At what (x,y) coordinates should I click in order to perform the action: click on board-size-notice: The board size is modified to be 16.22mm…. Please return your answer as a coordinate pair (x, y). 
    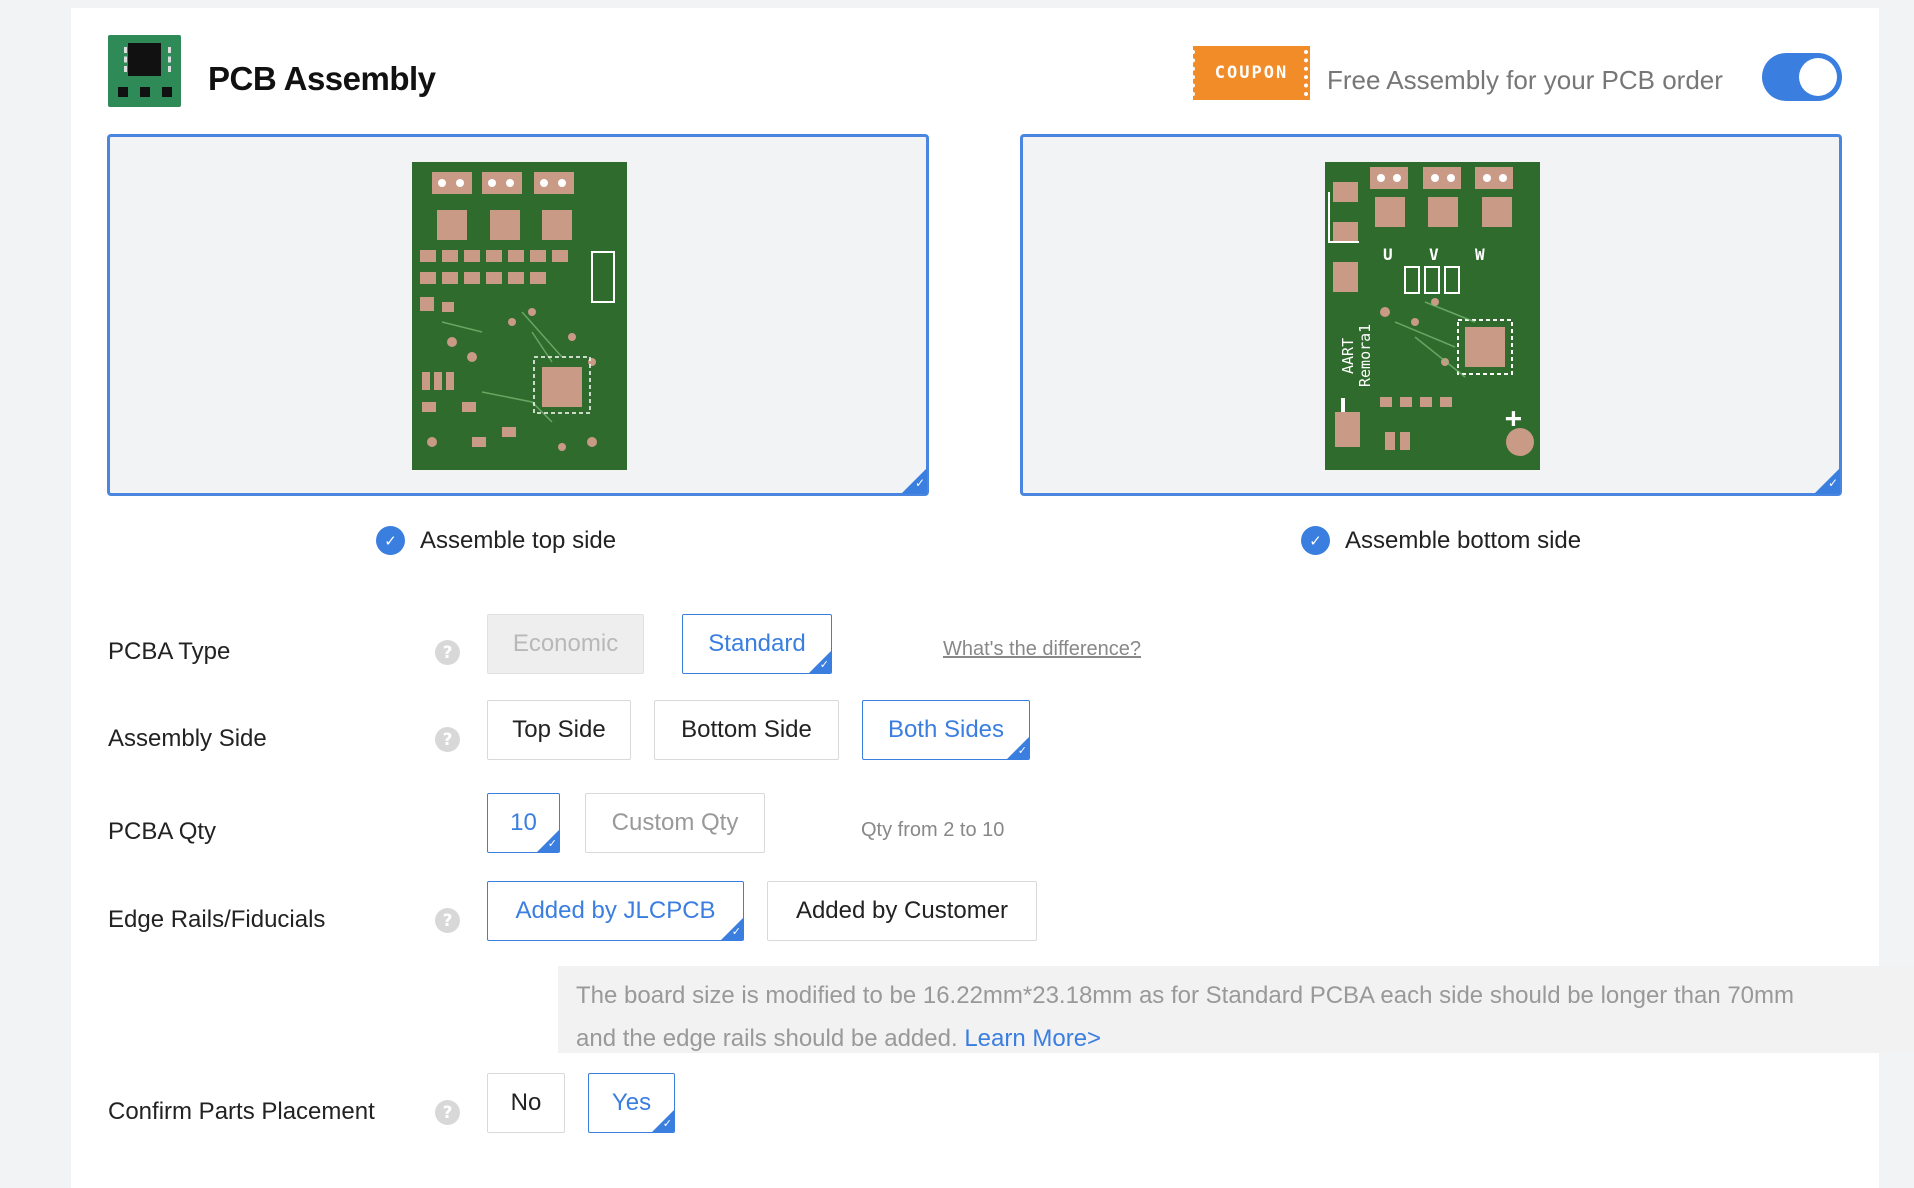
    Looking at the image, I should click on (1236, 1009).